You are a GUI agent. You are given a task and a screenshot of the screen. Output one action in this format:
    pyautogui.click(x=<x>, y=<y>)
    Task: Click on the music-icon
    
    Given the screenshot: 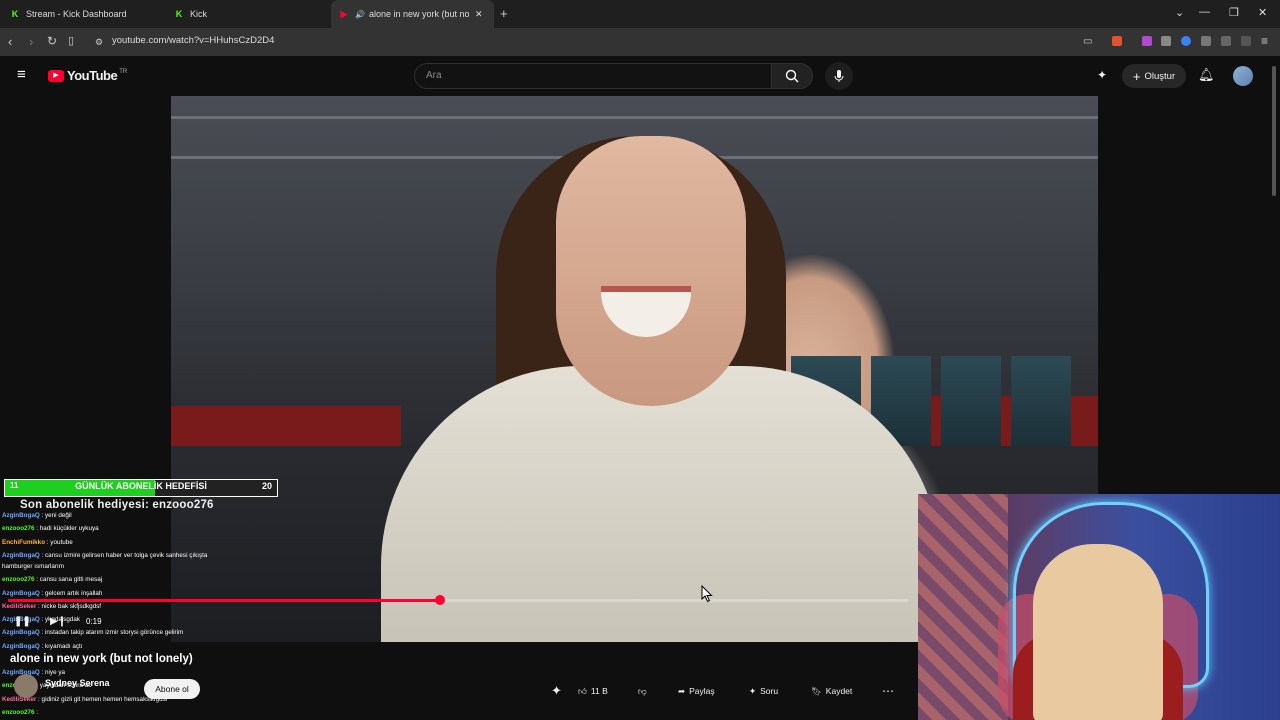 What is the action you would take?
    pyautogui.click(x=1226, y=41)
    